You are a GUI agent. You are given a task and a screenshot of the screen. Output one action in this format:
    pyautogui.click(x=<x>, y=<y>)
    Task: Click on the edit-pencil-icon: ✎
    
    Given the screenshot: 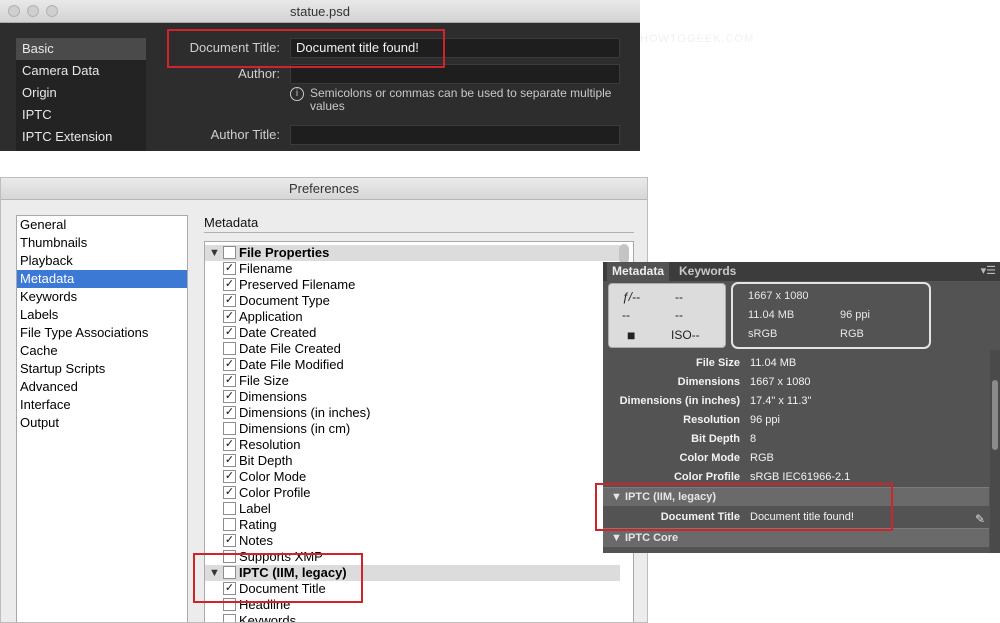 What is the action you would take?
    pyautogui.click(x=980, y=519)
    